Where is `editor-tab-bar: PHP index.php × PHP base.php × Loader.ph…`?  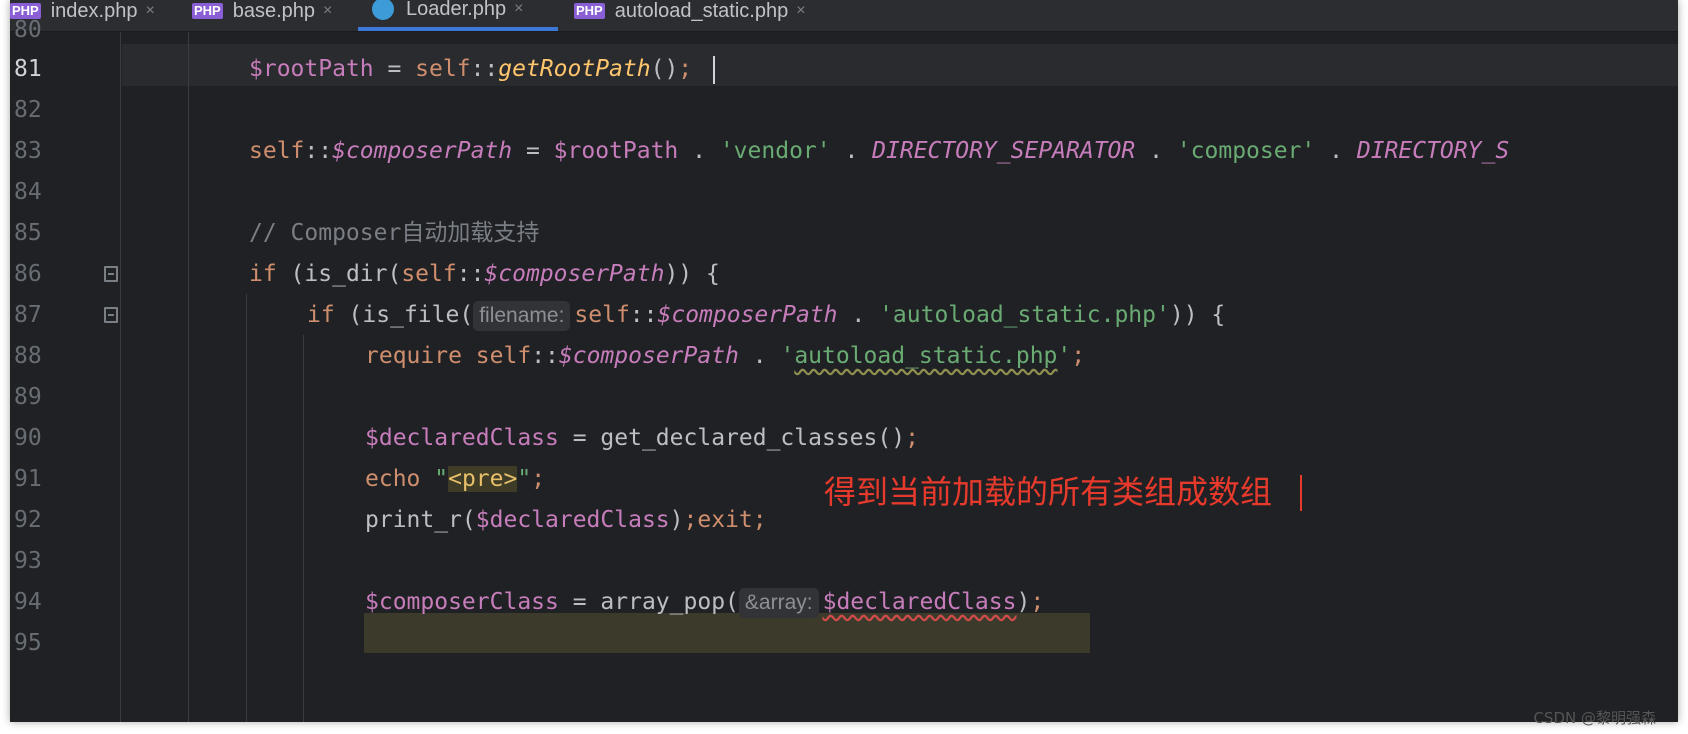
editor-tab-bar: PHP index.php × PHP base.php × Loader.ph… is located at coordinates (844, 16).